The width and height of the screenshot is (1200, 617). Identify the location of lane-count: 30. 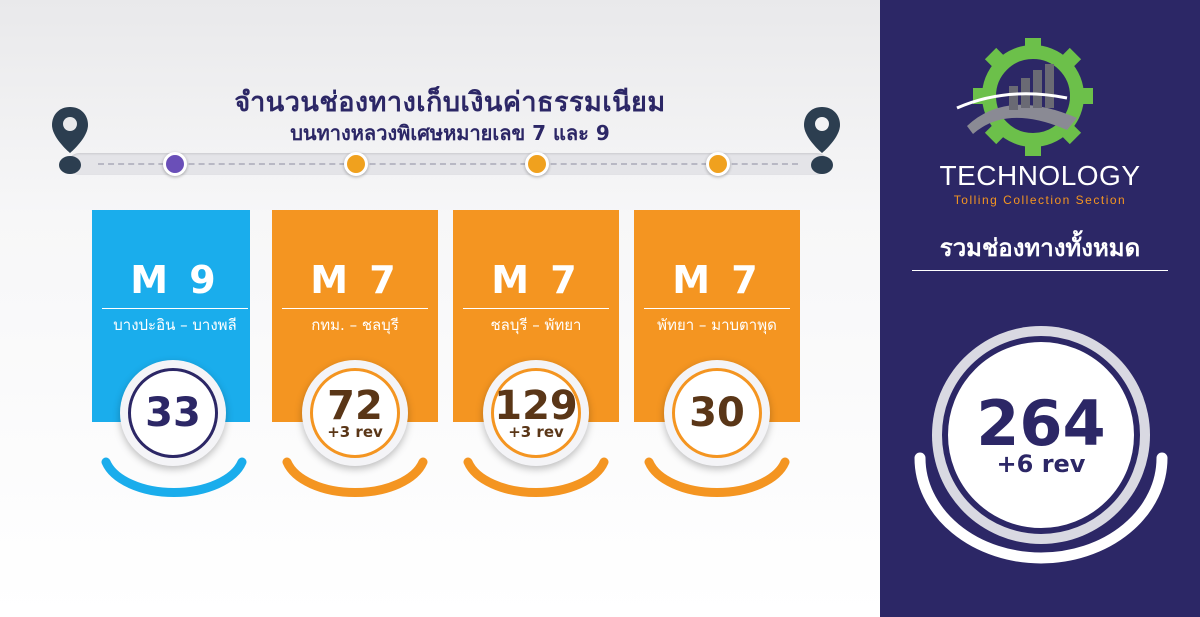
(717, 413).